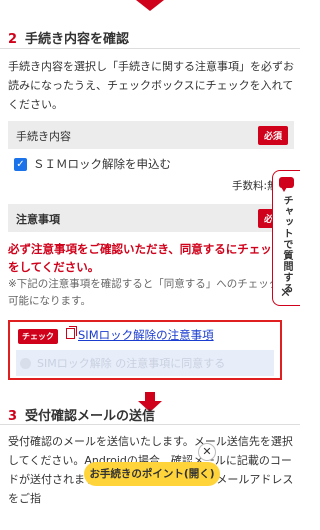  Describe the element at coordinates (207, 452) in the screenshot. I see `point-close-button: ✕` at that location.